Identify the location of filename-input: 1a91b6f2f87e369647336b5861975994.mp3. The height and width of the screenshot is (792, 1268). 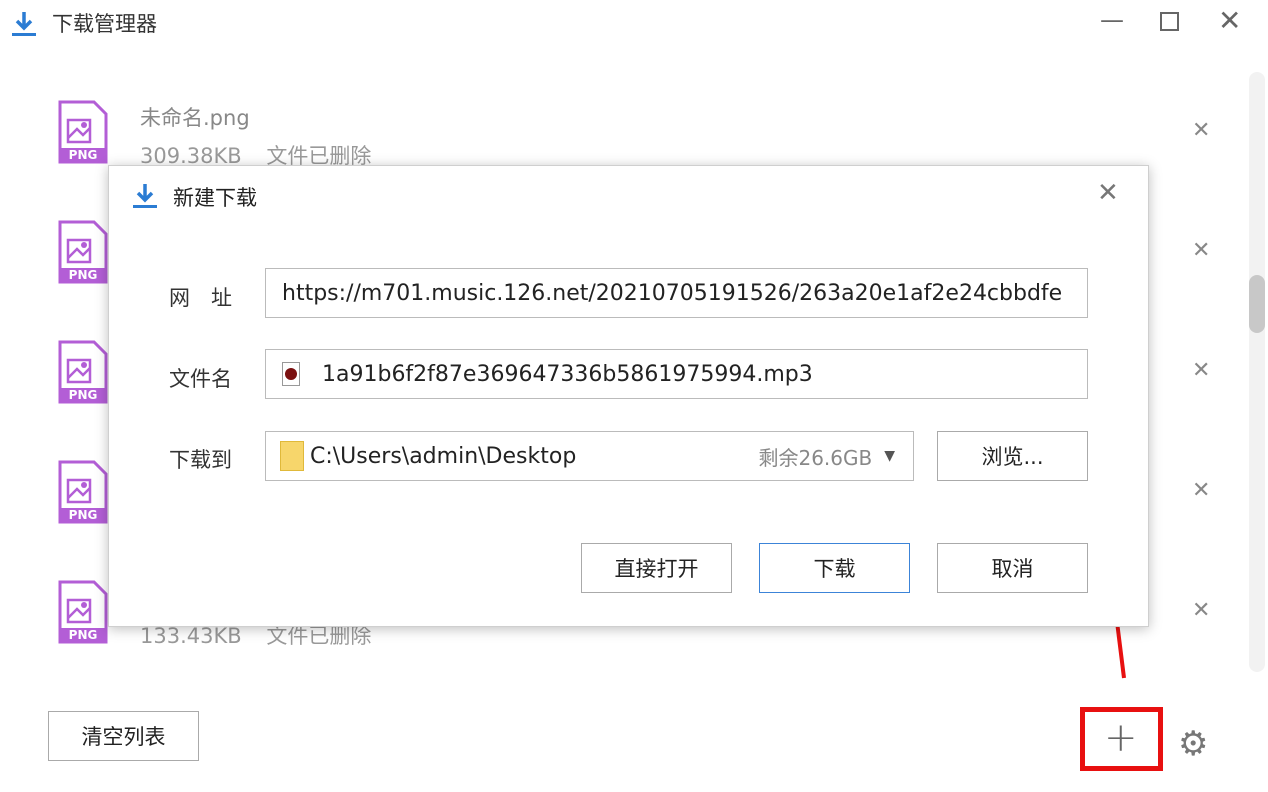
(676, 374).